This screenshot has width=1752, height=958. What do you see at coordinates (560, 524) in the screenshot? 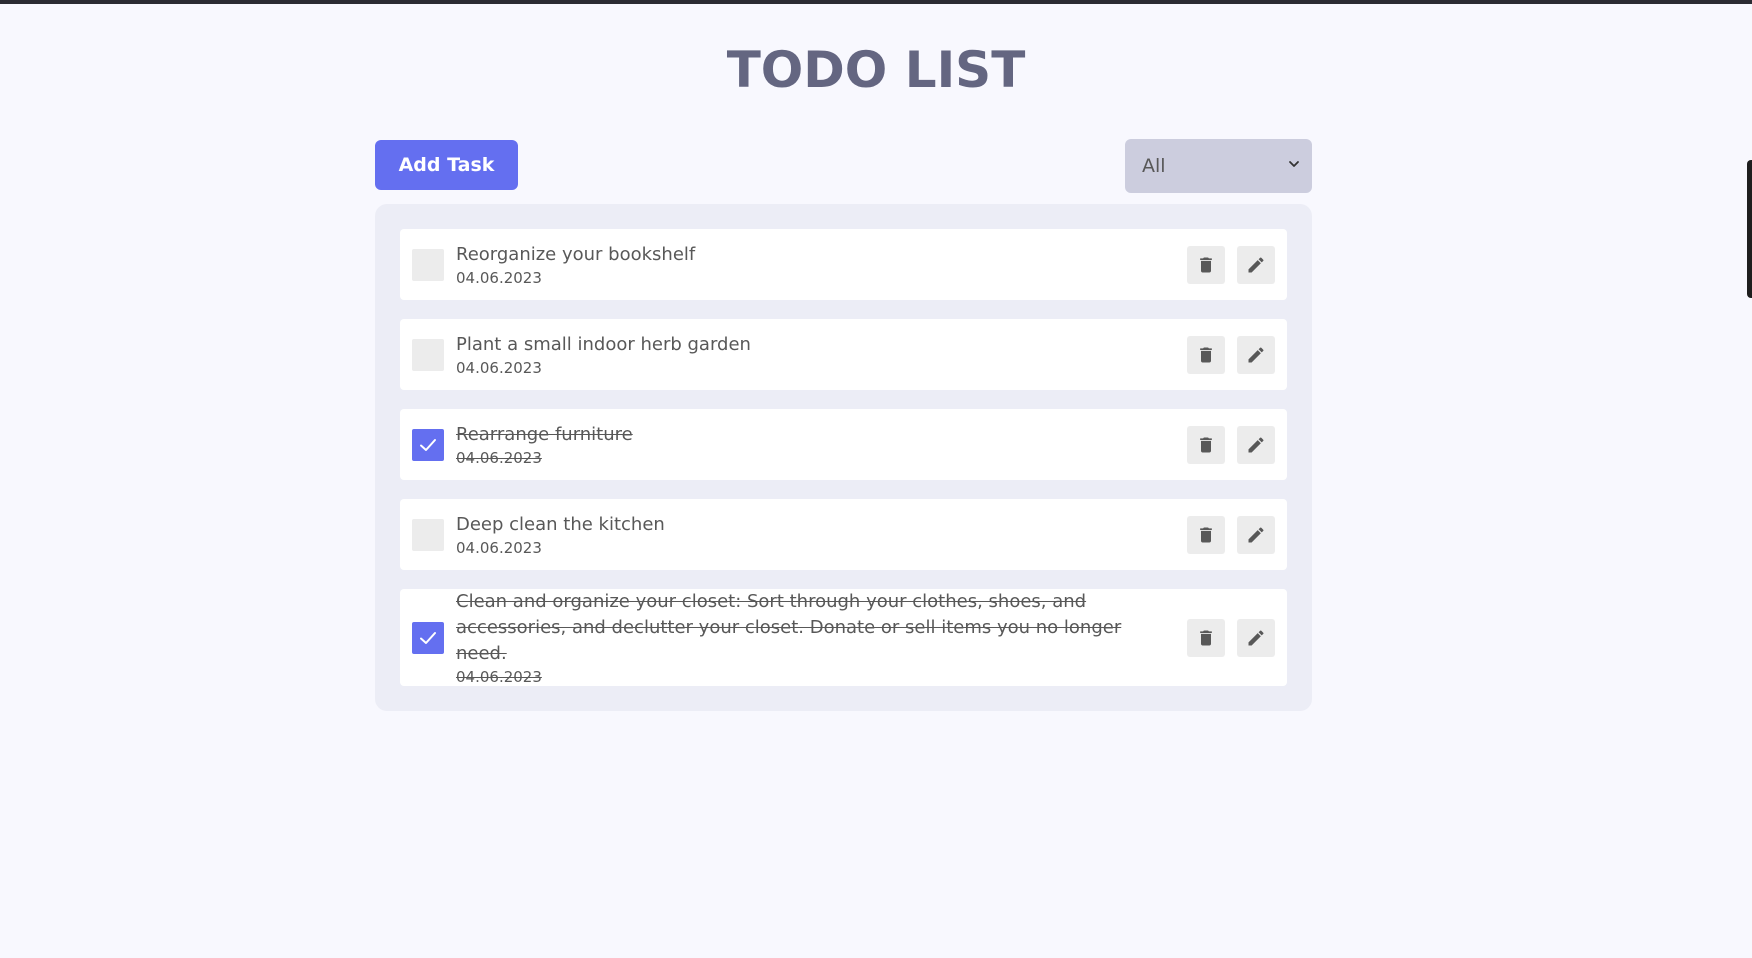
I see `task-title: Deep clean the kitchen` at bounding box center [560, 524].